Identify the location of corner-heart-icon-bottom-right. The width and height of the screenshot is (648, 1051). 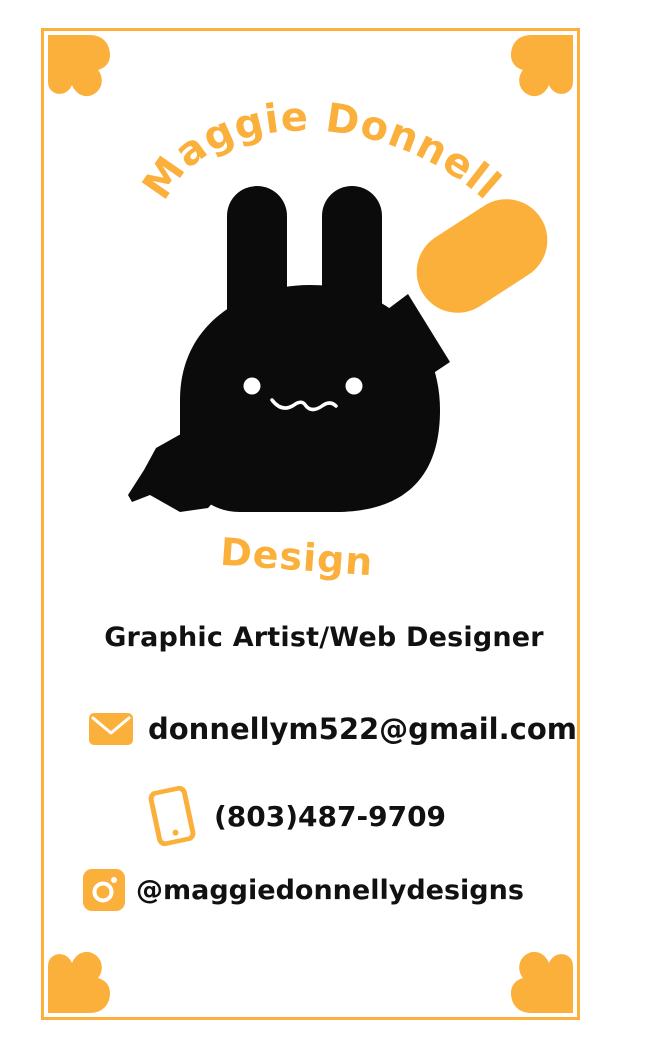
(543, 983).